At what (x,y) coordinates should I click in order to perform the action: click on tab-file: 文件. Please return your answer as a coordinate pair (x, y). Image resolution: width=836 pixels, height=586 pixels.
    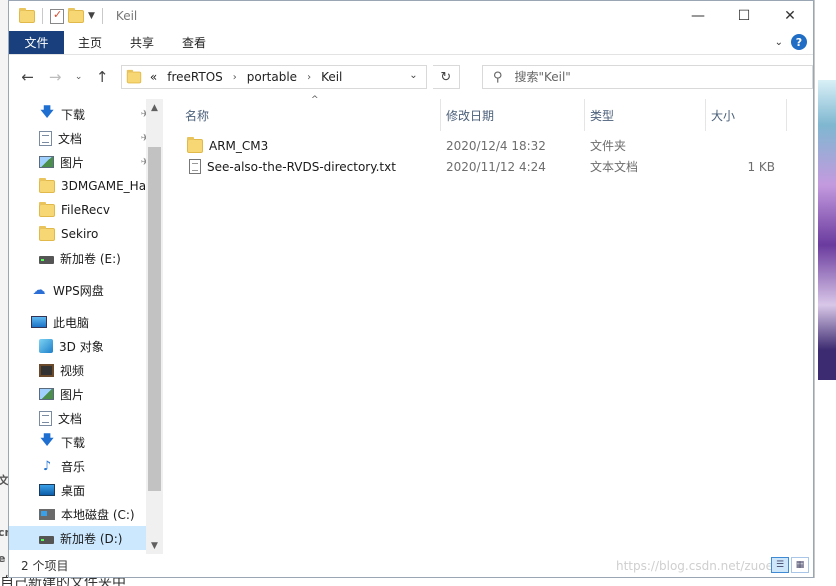
    Looking at the image, I should click on (36, 42).